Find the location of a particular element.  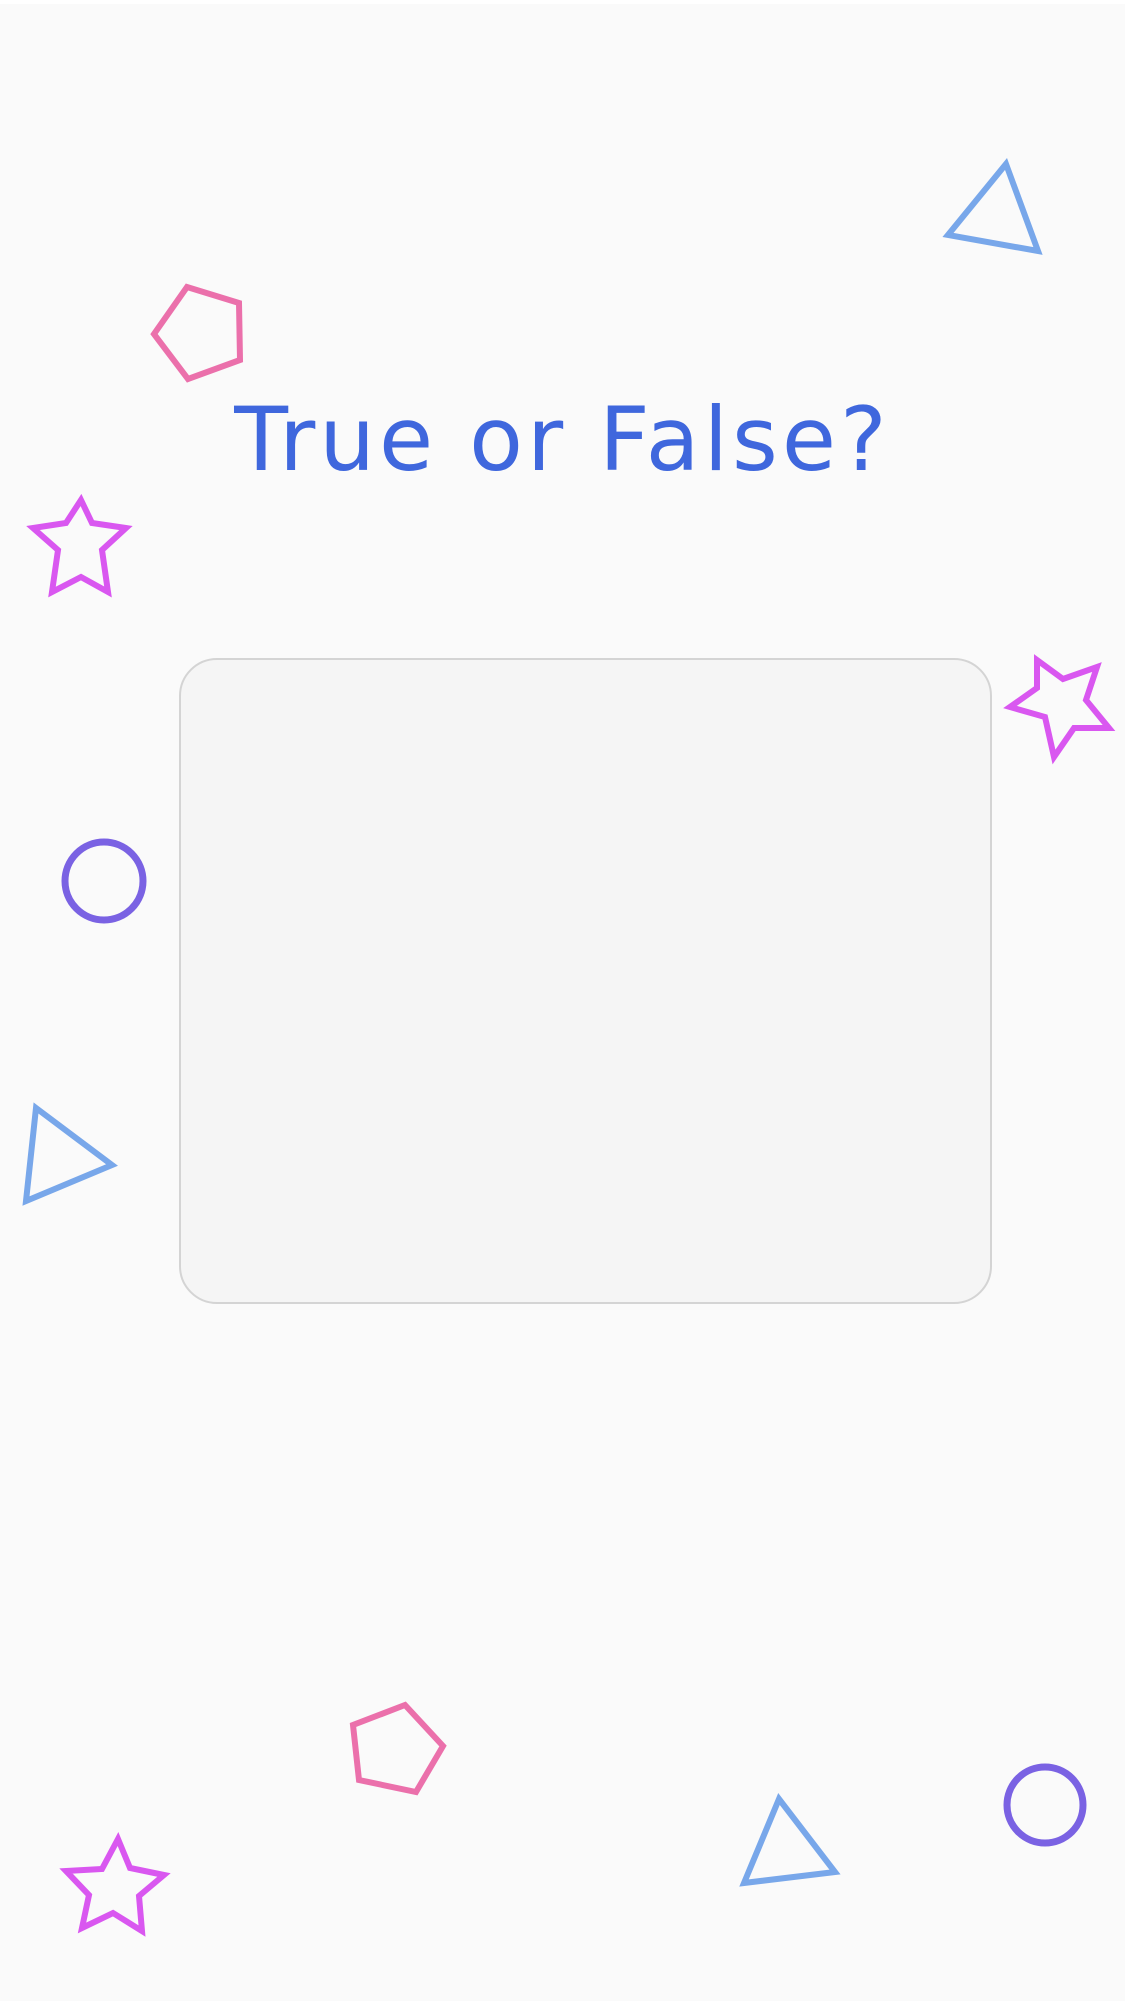

page-title: True or False? is located at coordinates (562, 439).